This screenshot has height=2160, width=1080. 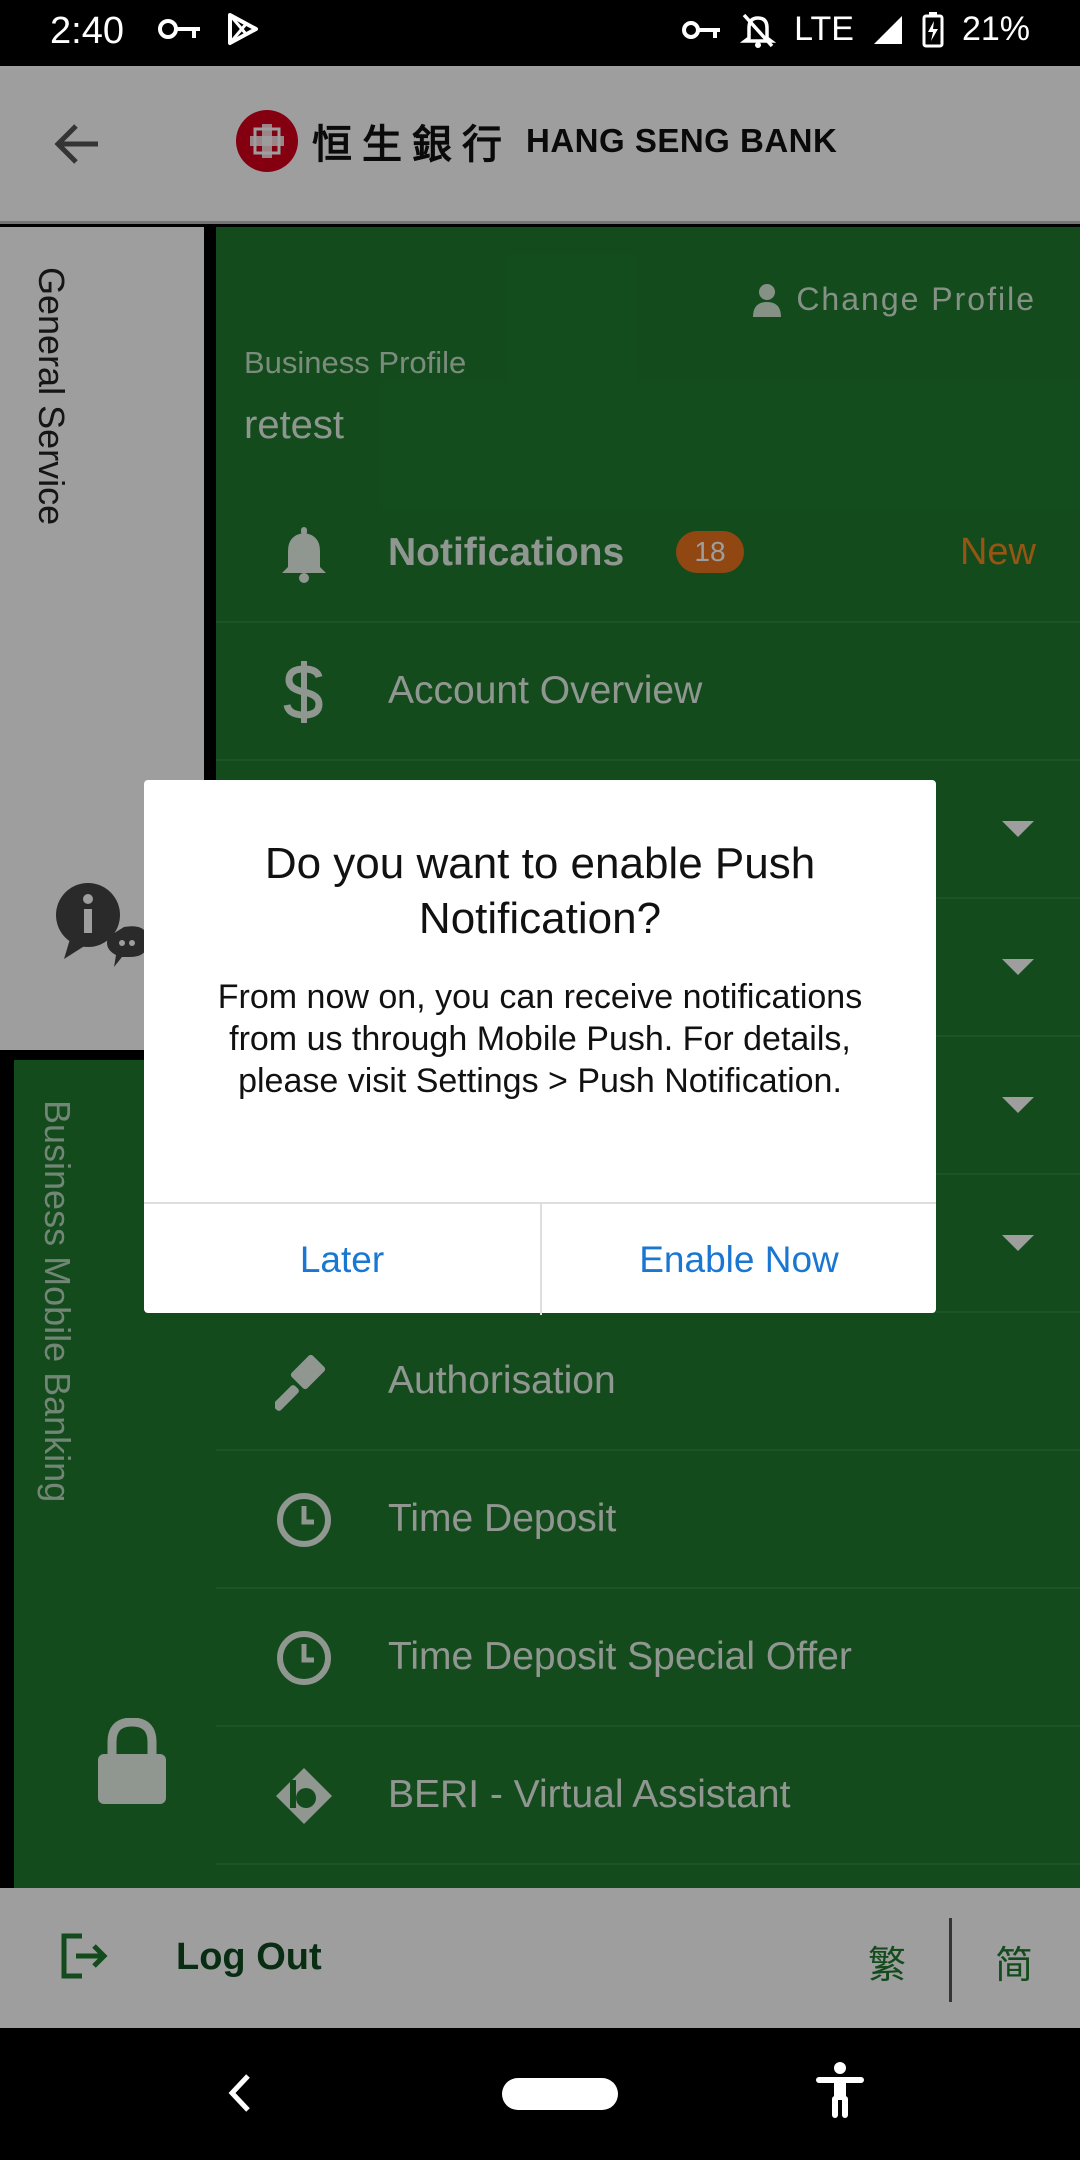 What do you see at coordinates (840, 2090) in the screenshot?
I see `accessibility-icon` at bounding box center [840, 2090].